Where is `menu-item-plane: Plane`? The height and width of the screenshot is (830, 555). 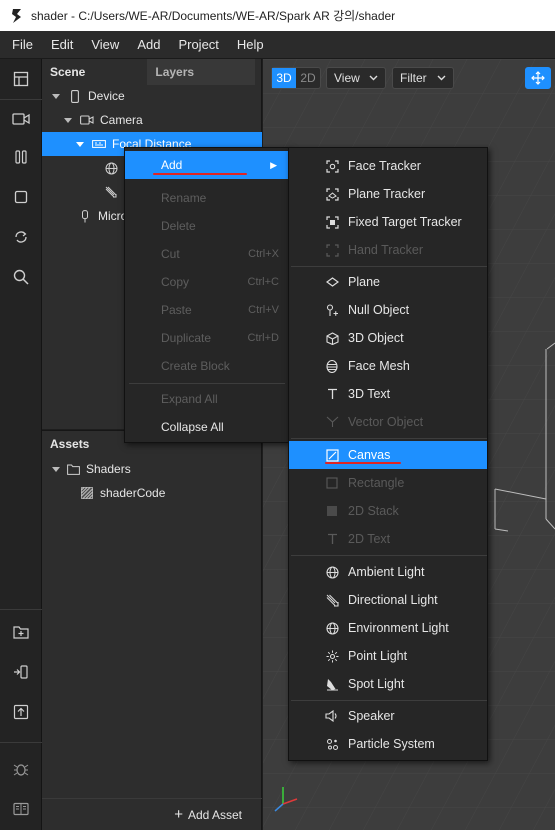
menu-item-plane: Plane is located at coordinates (388, 282).